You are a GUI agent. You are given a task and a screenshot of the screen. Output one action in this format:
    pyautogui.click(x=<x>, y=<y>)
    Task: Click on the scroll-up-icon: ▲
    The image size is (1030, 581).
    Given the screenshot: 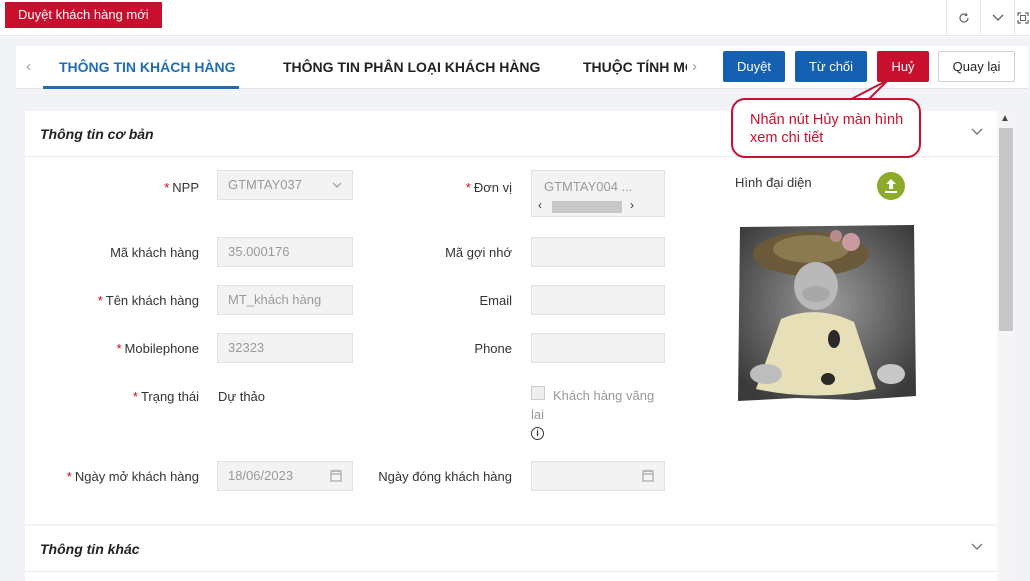 What is the action you would take?
    pyautogui.click(x=1005, y=118)
    